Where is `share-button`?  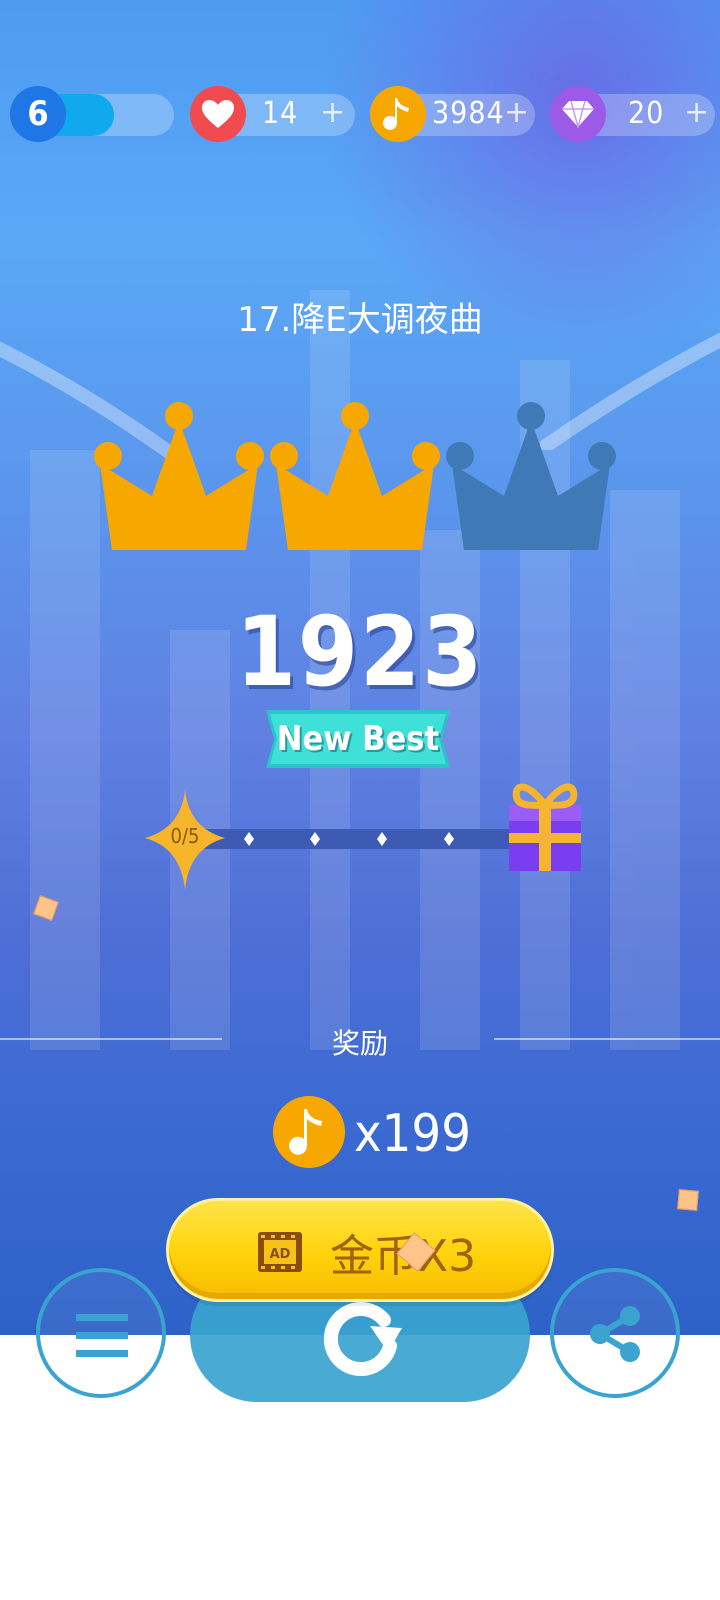 share-button is located at coordinates (615, 1333).